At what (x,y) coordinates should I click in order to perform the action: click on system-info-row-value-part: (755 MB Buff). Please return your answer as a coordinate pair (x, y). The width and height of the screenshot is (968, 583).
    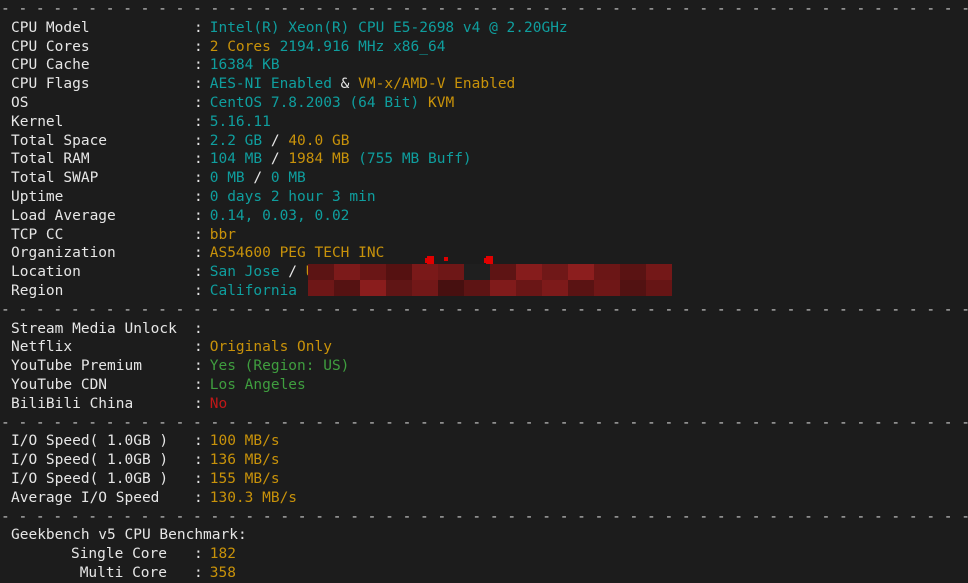
    Looking at the image, I should click on (410, 159).